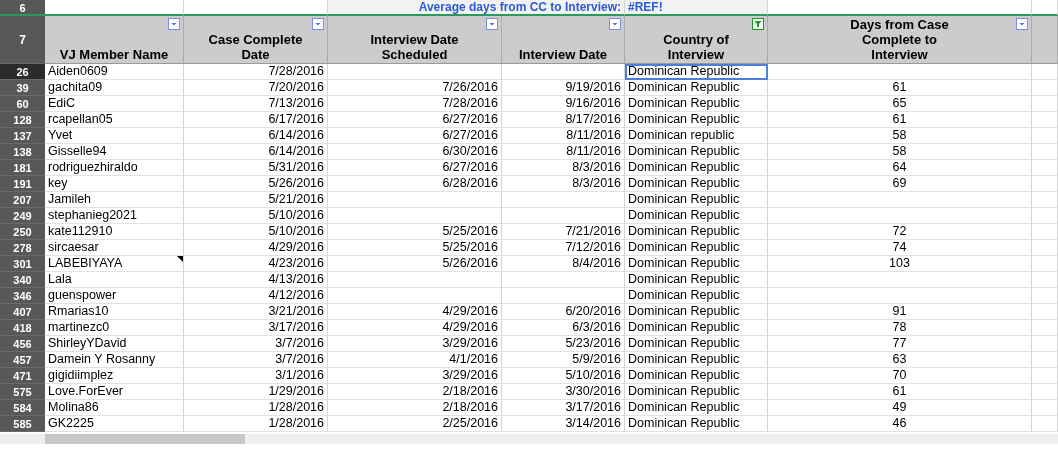 The height and width of the screenshot is (458, 1058). I want to click on row-number: 26, so click(22, 72).